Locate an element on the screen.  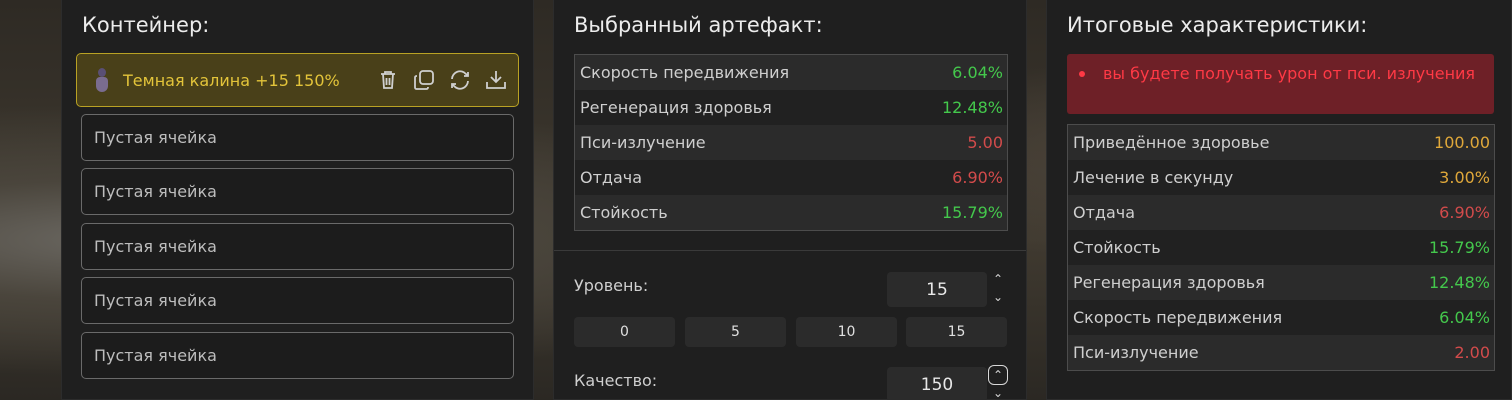
stat-value: 3.00% is located at coordinates (1464, 177).